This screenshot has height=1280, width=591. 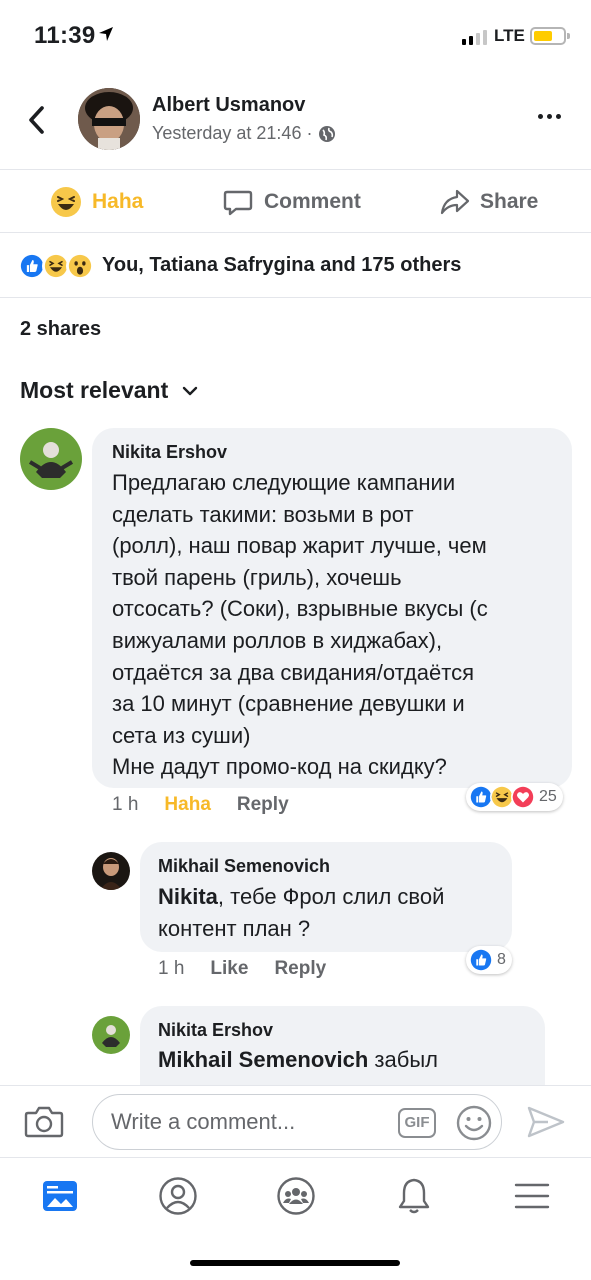 I want to click on send-icon, so click(x=546, y=1122).